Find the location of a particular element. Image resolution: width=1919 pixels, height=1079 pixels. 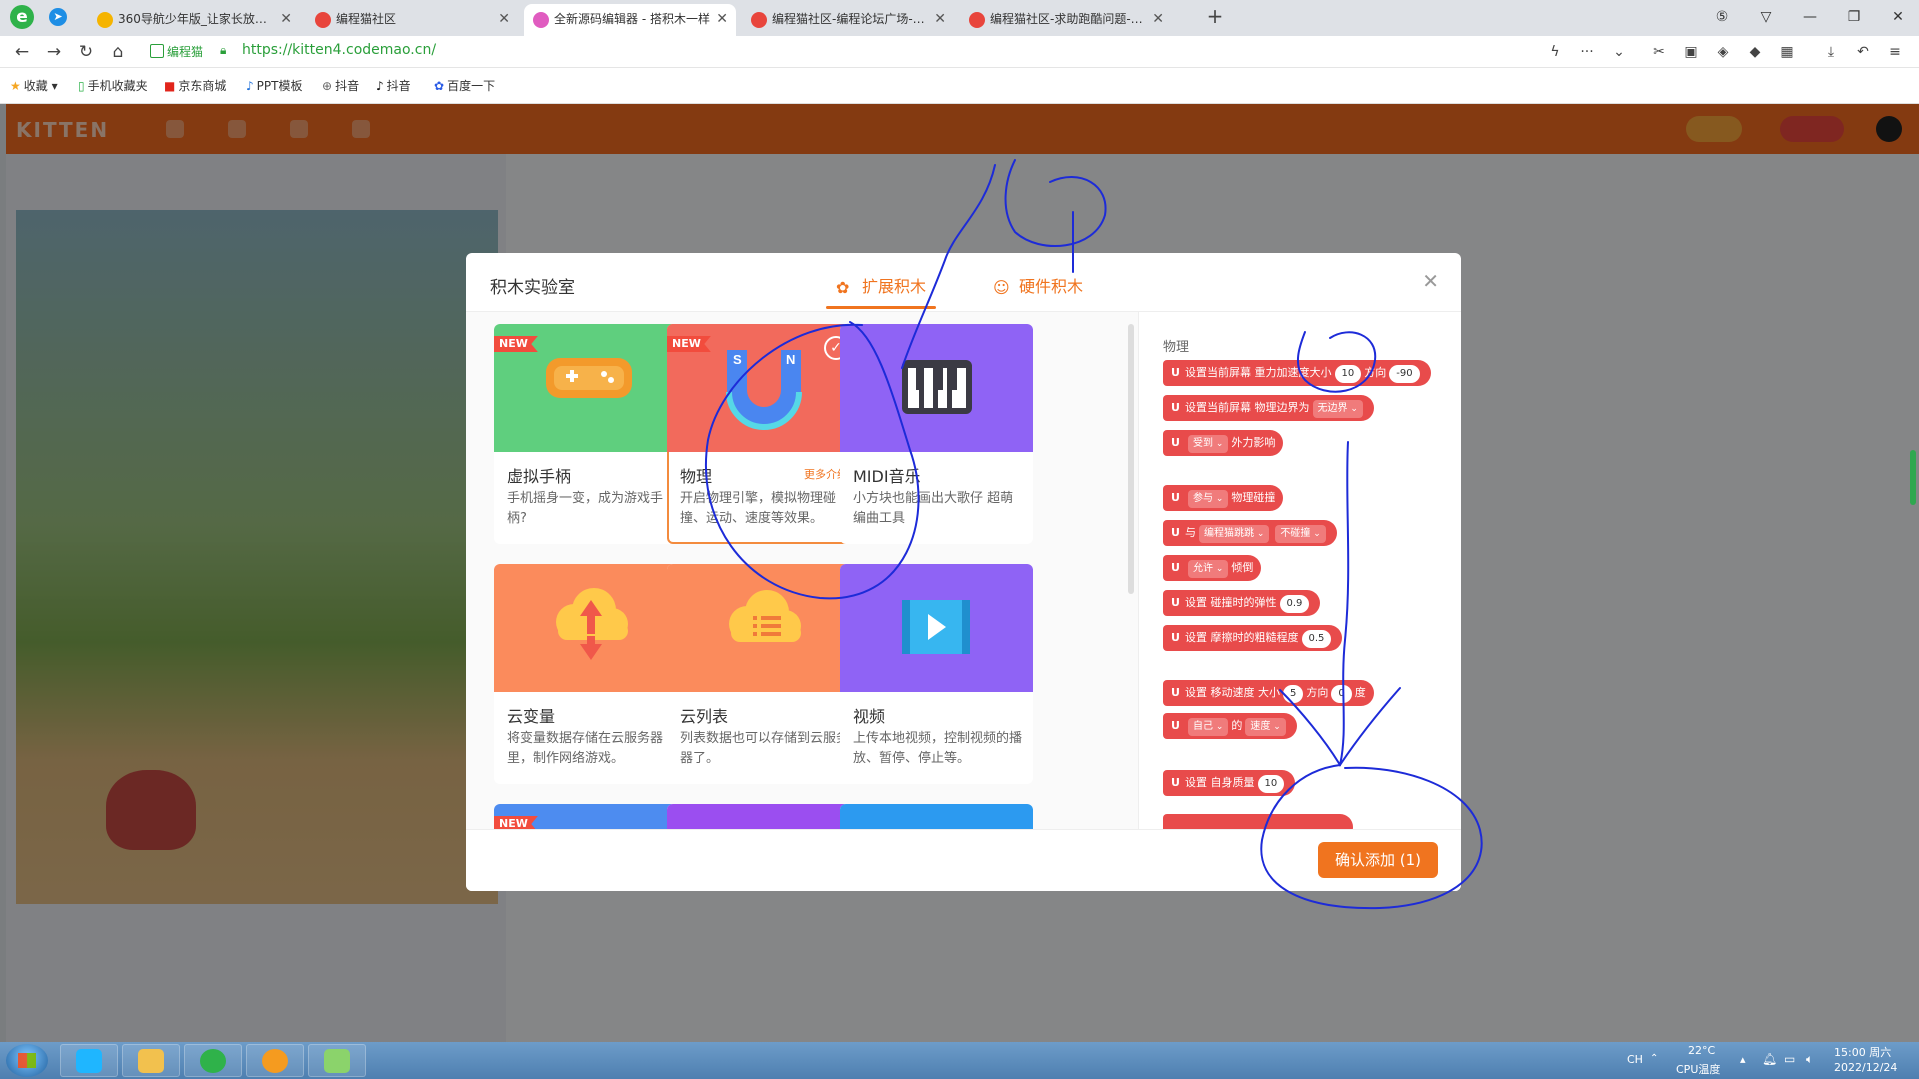

browser-tab: 360导航少年版_让家长放心， ✕ is located at coordinates (194, 20).